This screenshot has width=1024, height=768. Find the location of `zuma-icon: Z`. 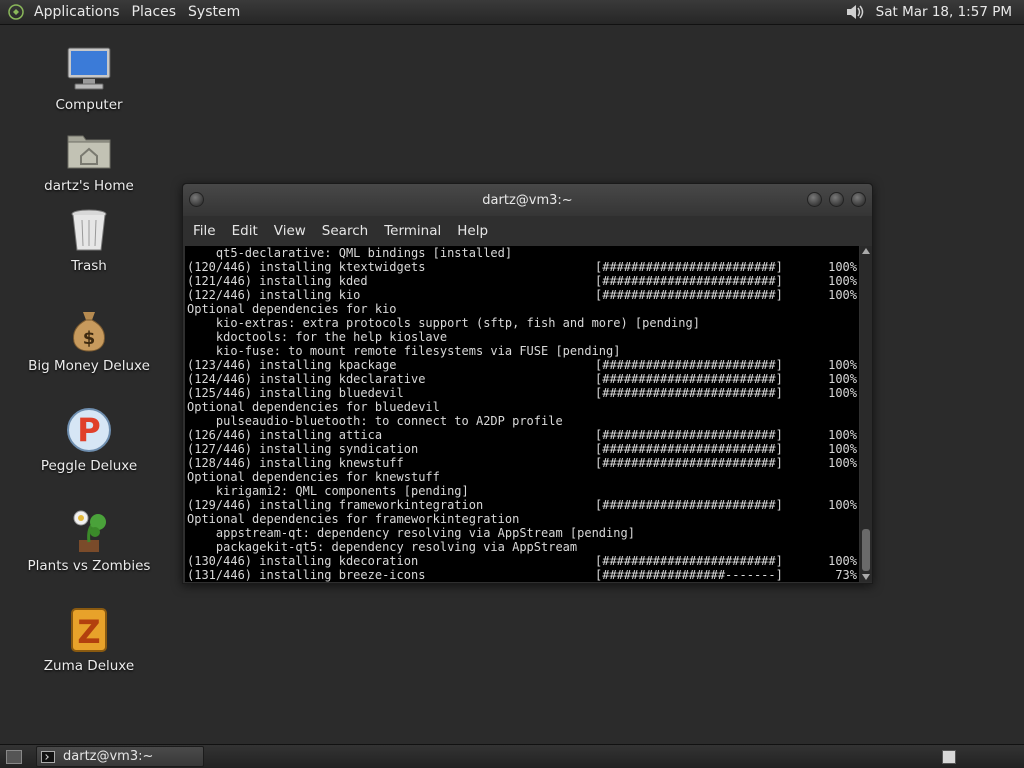

zuma-icon: Z is located at coordinates (89, 630).